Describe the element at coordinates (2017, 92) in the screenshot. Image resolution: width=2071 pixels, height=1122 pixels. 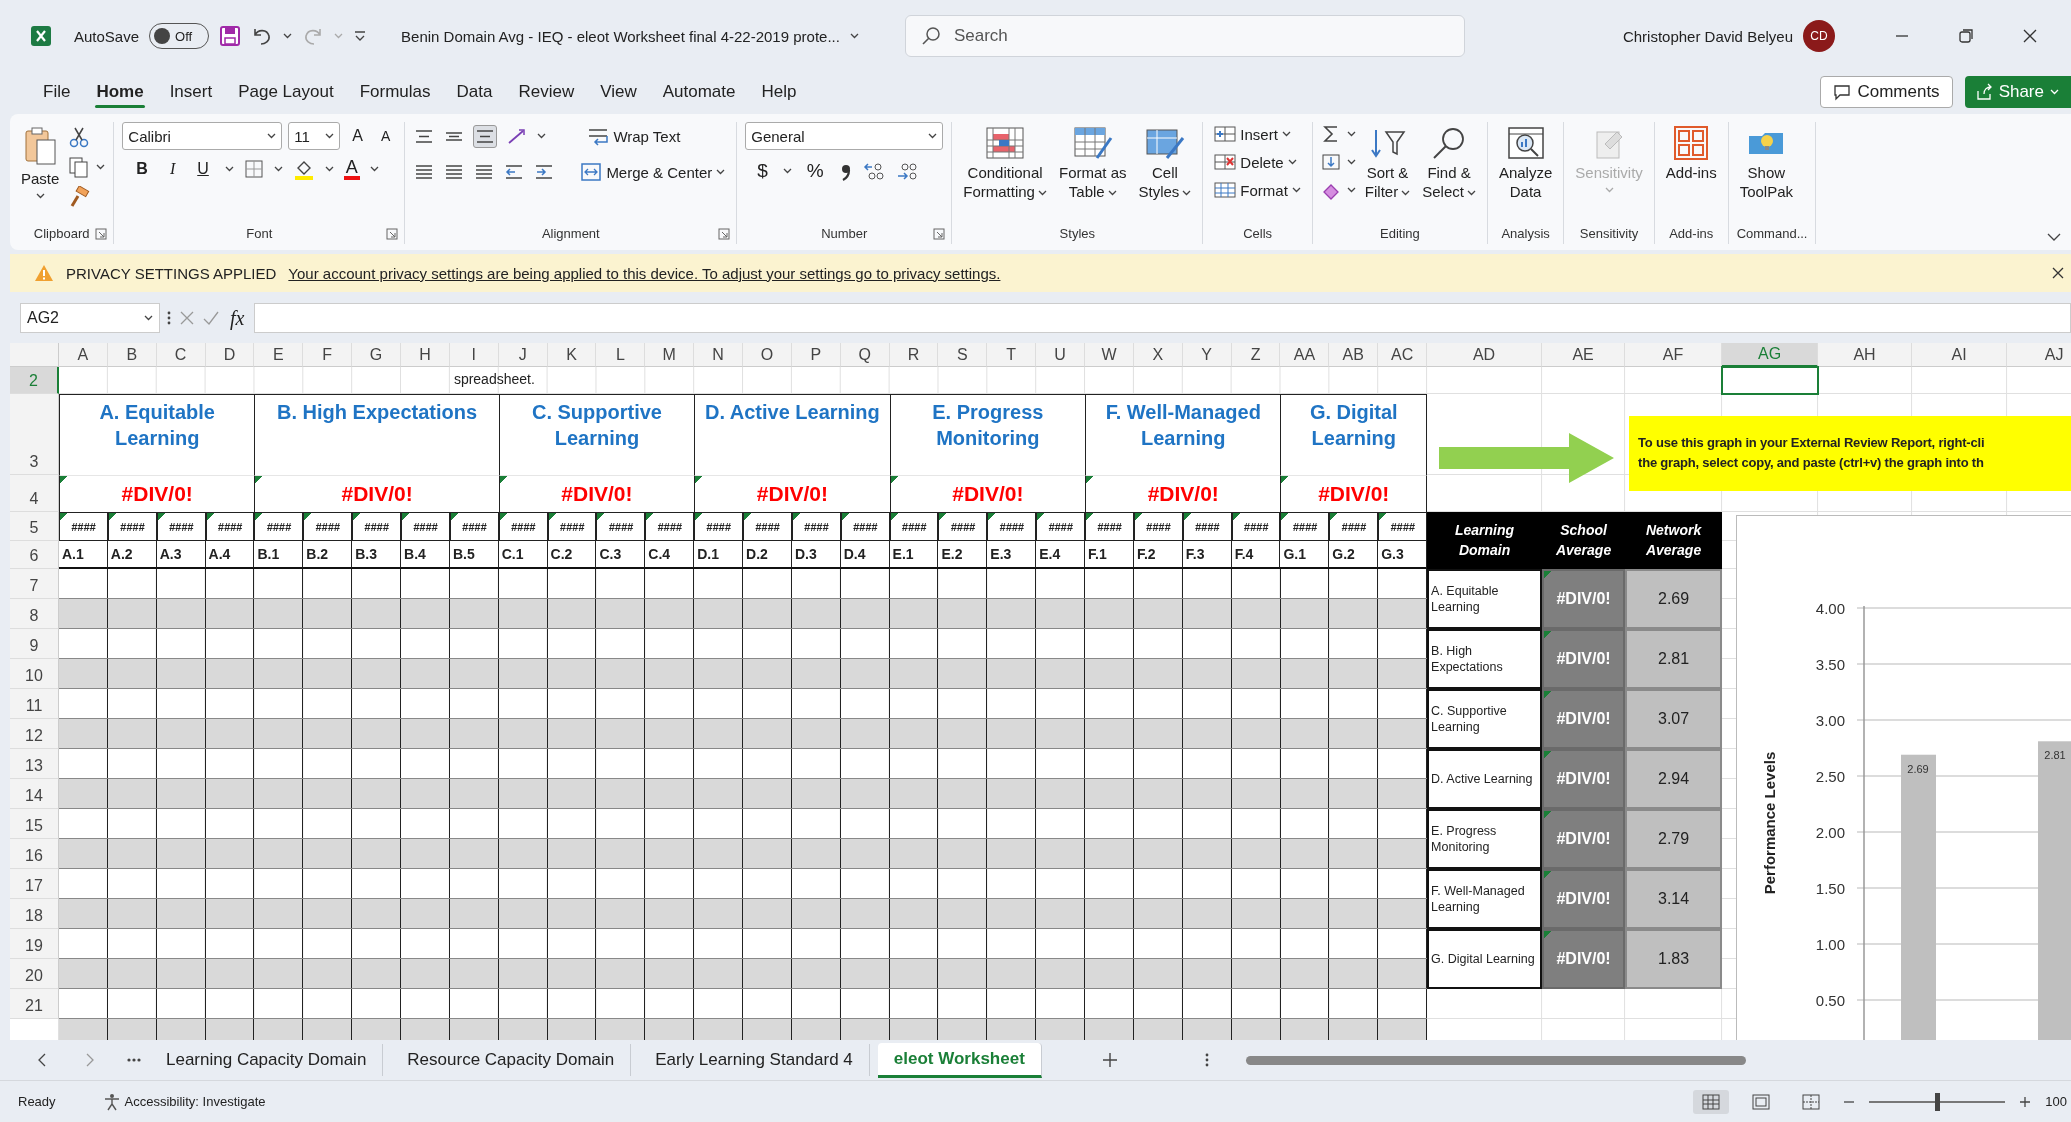
I see `share-button: Share` at that location.